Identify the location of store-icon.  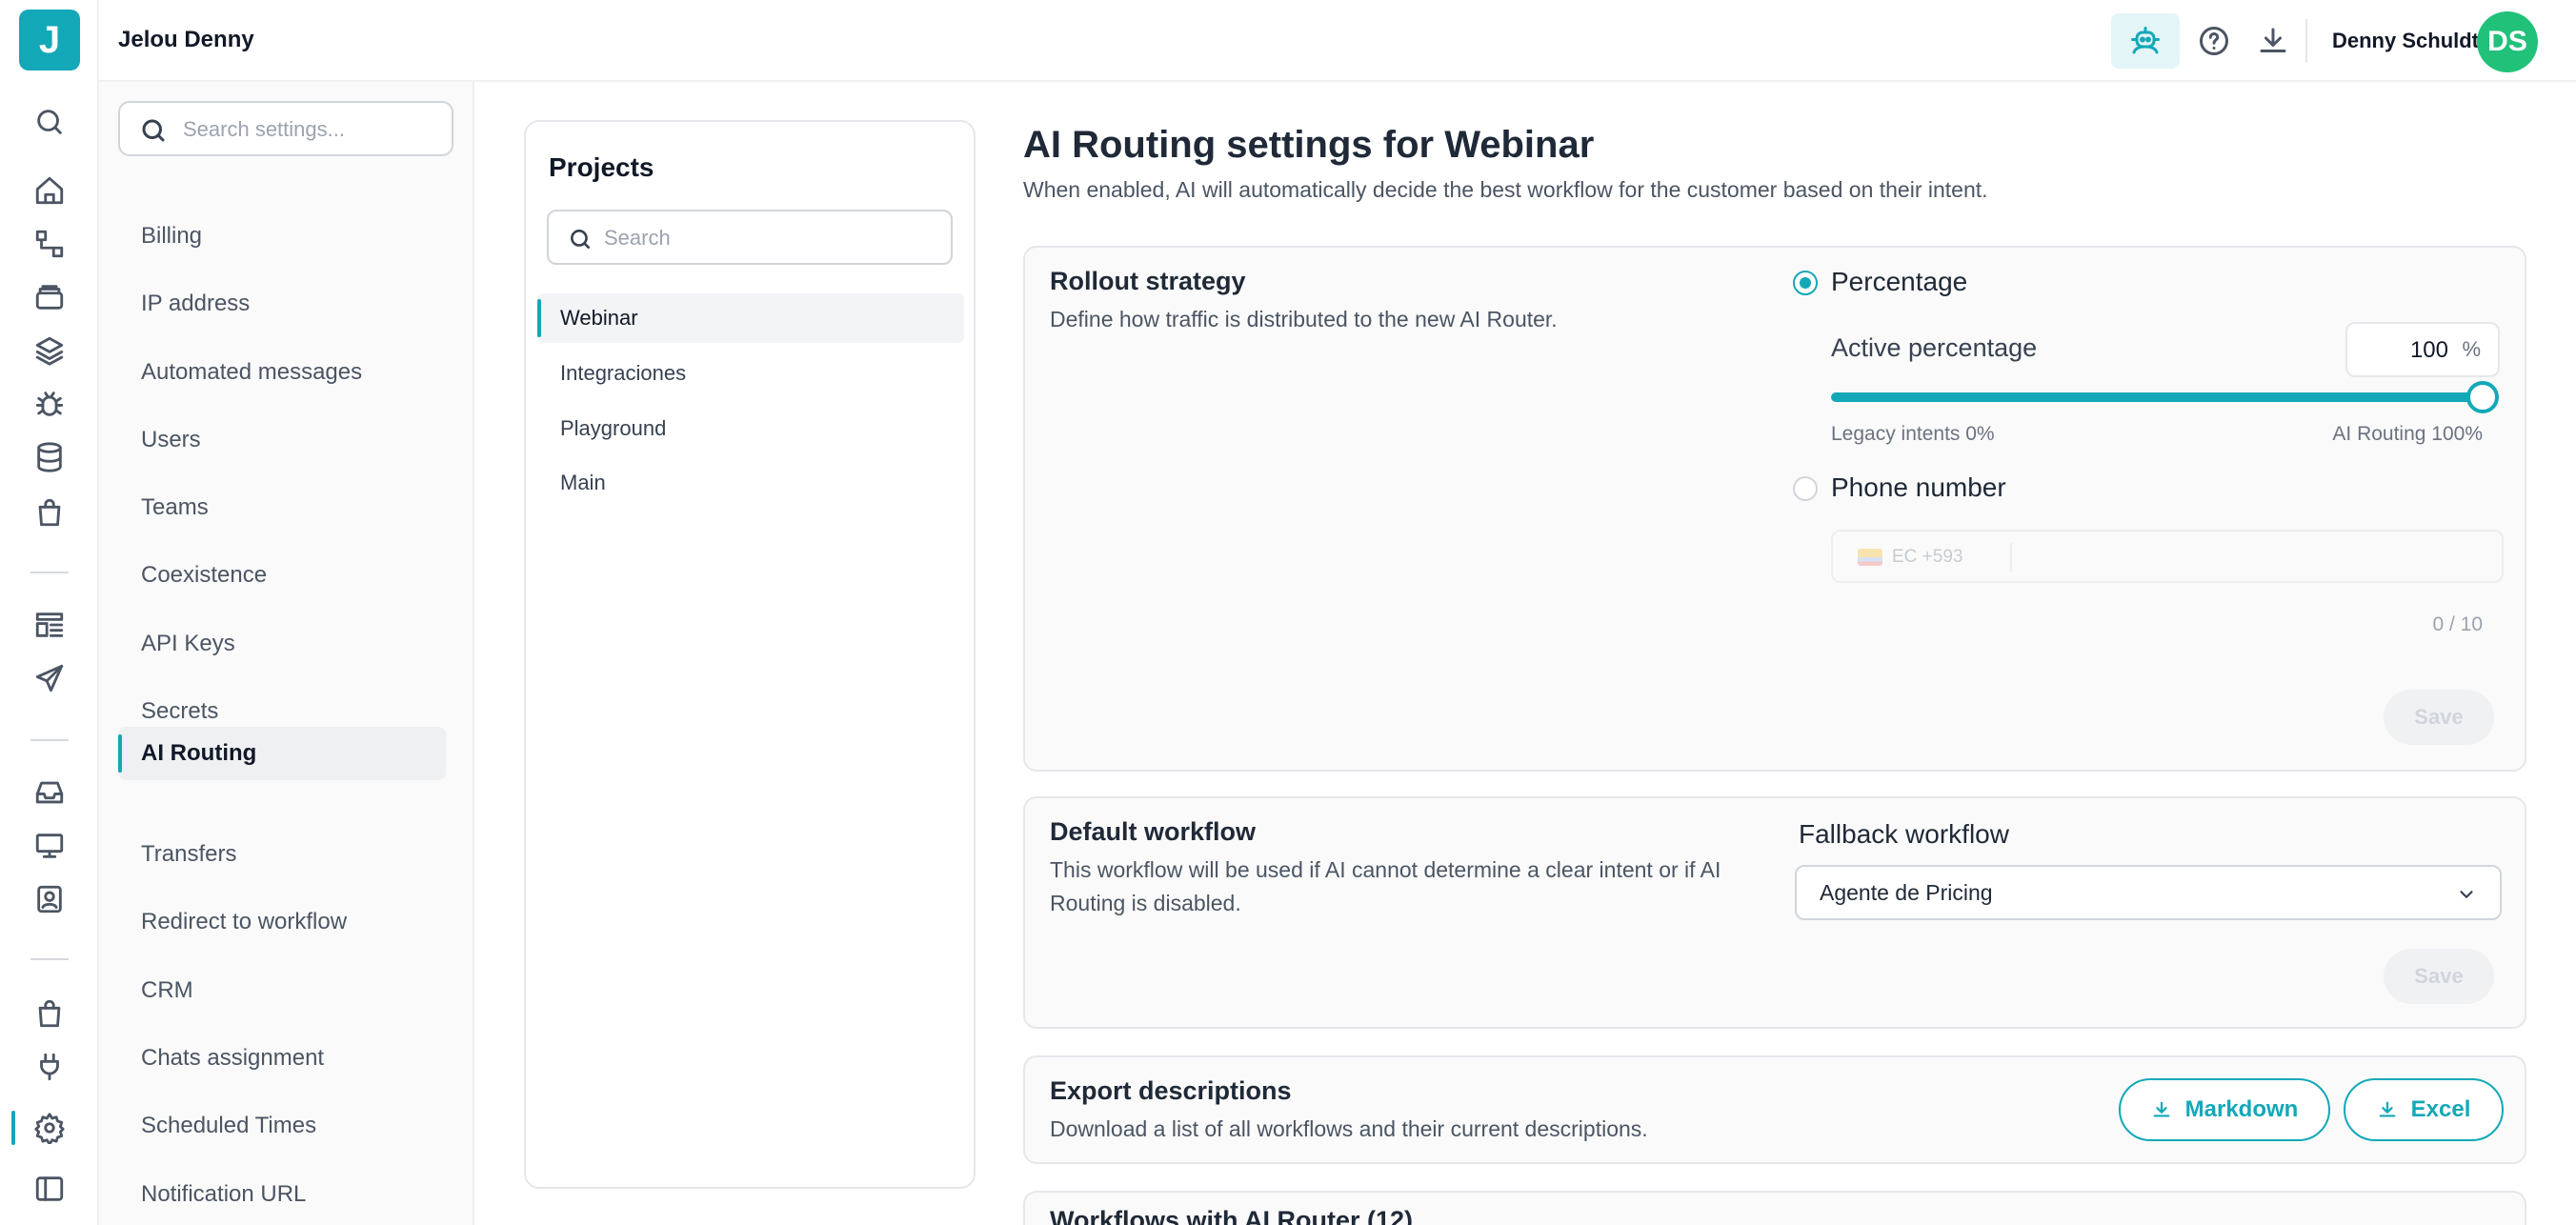
(49, 1013).